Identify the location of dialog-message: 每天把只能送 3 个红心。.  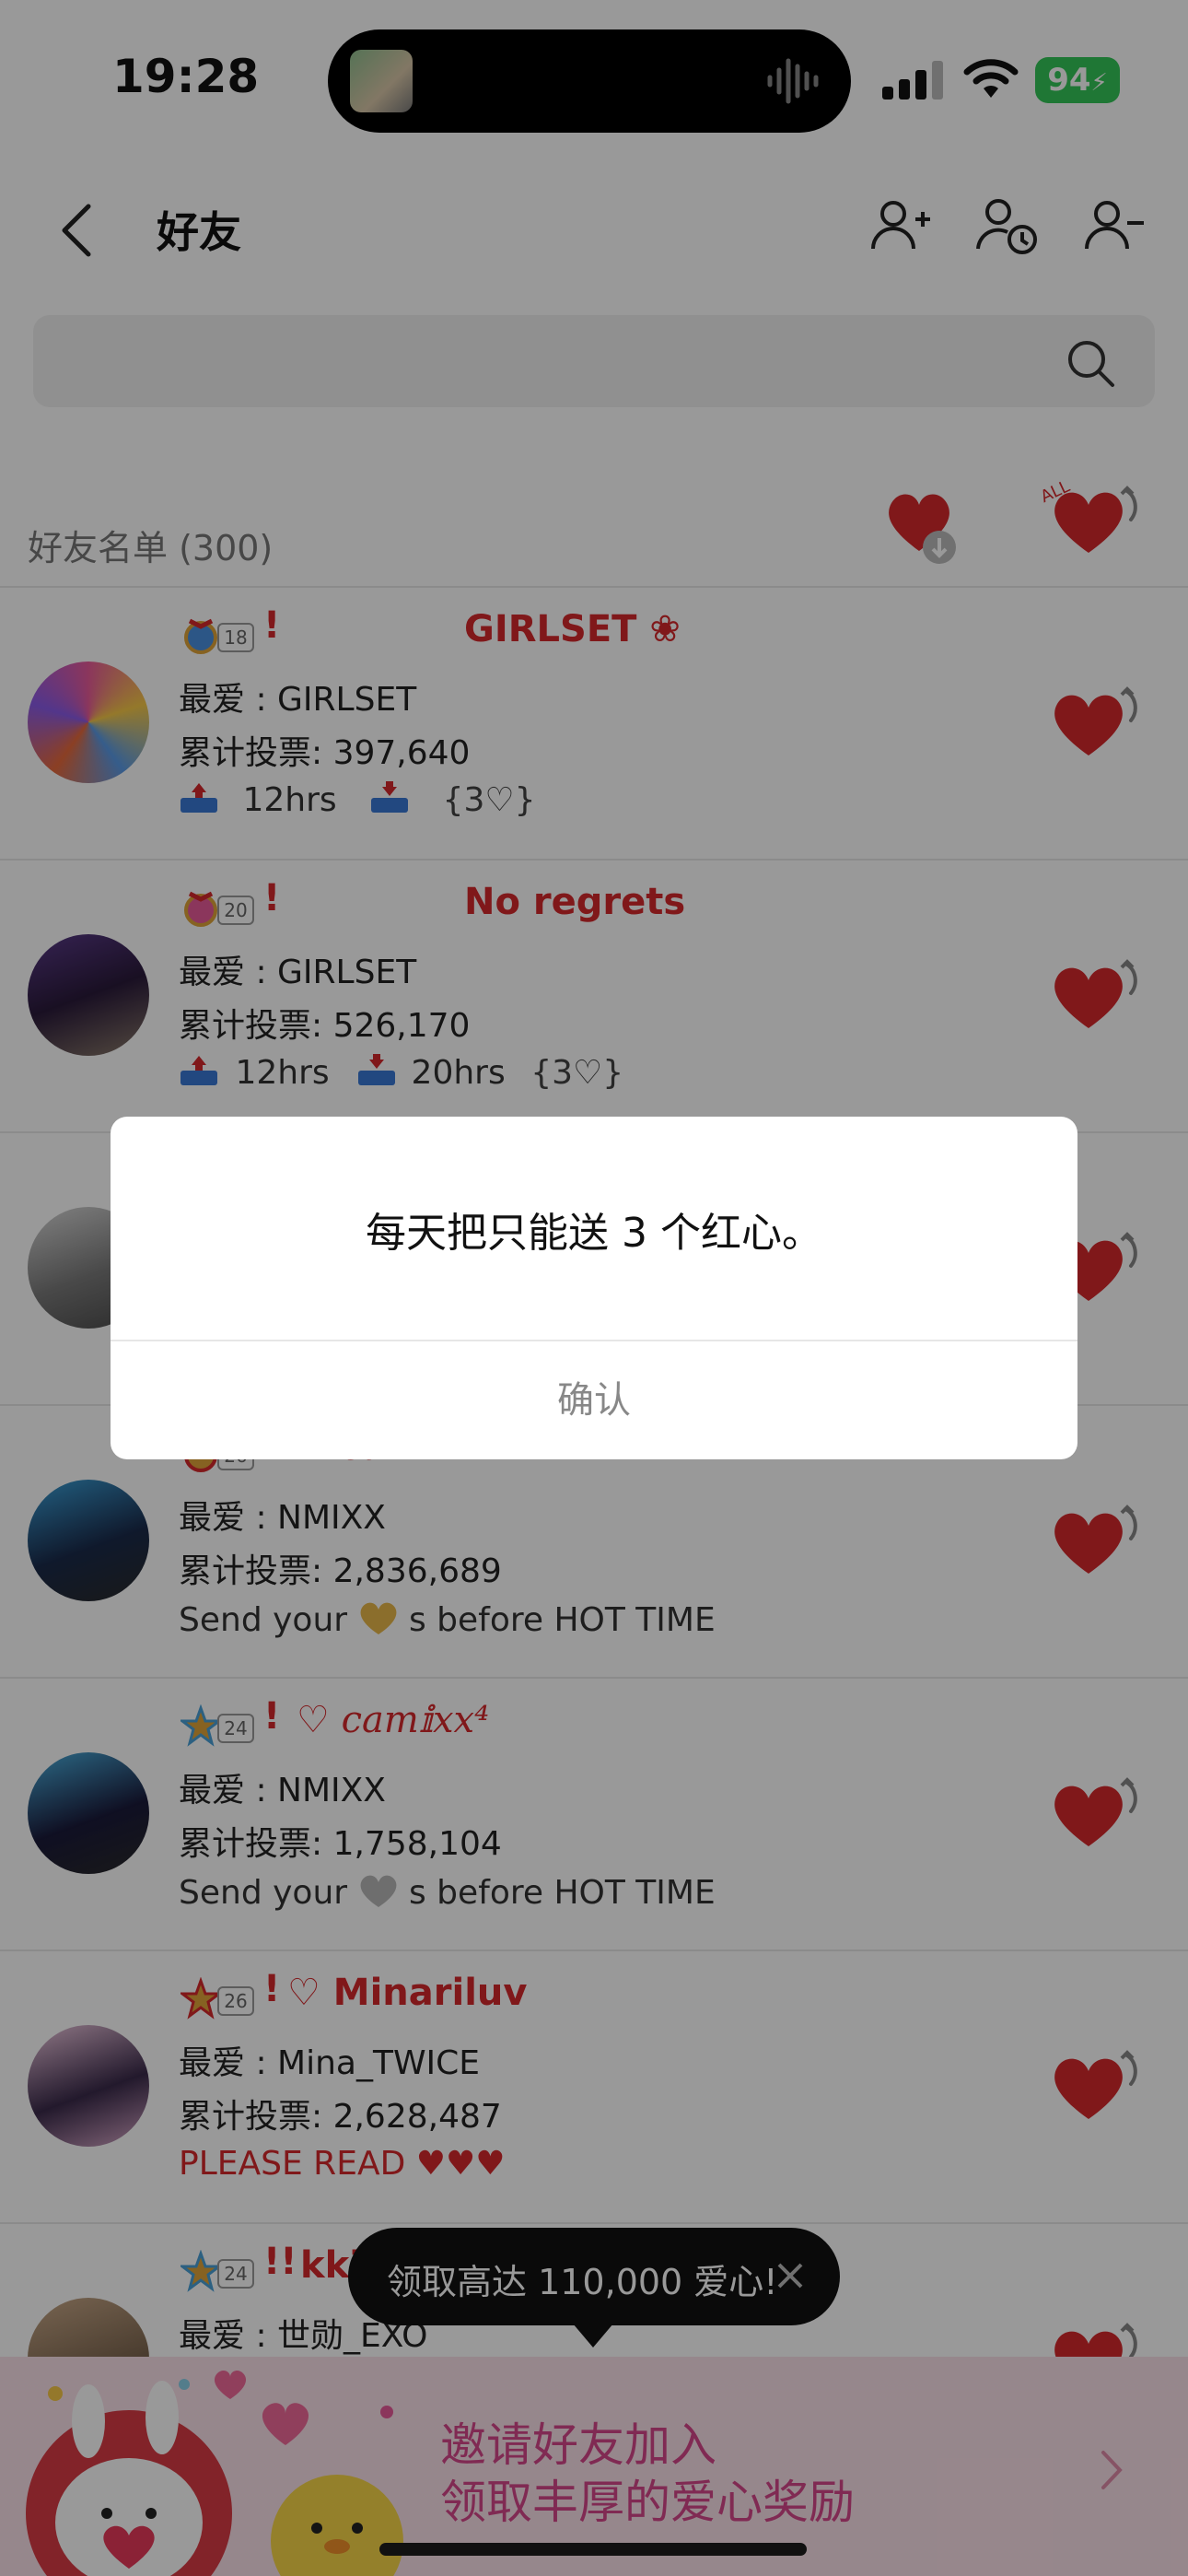
(594, 1233).